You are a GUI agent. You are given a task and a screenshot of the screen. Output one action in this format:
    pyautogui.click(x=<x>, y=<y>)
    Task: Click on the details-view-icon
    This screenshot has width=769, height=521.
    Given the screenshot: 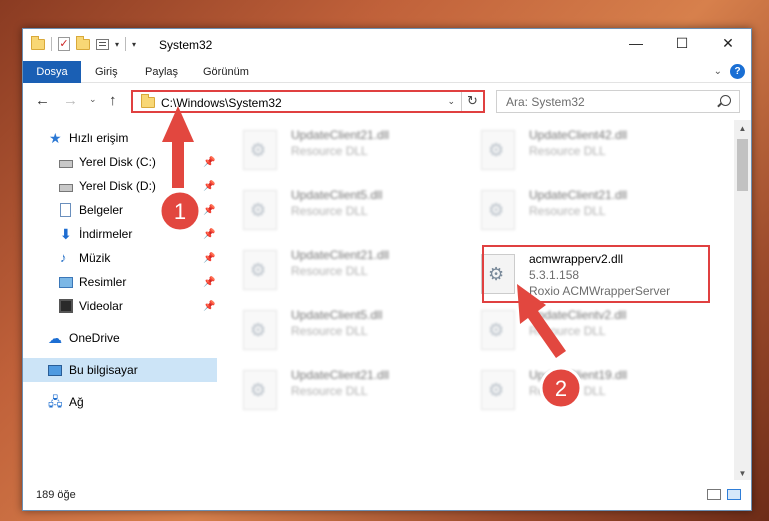 What is the action you would take?
    pyautogui.click(x=714, y=494)
    